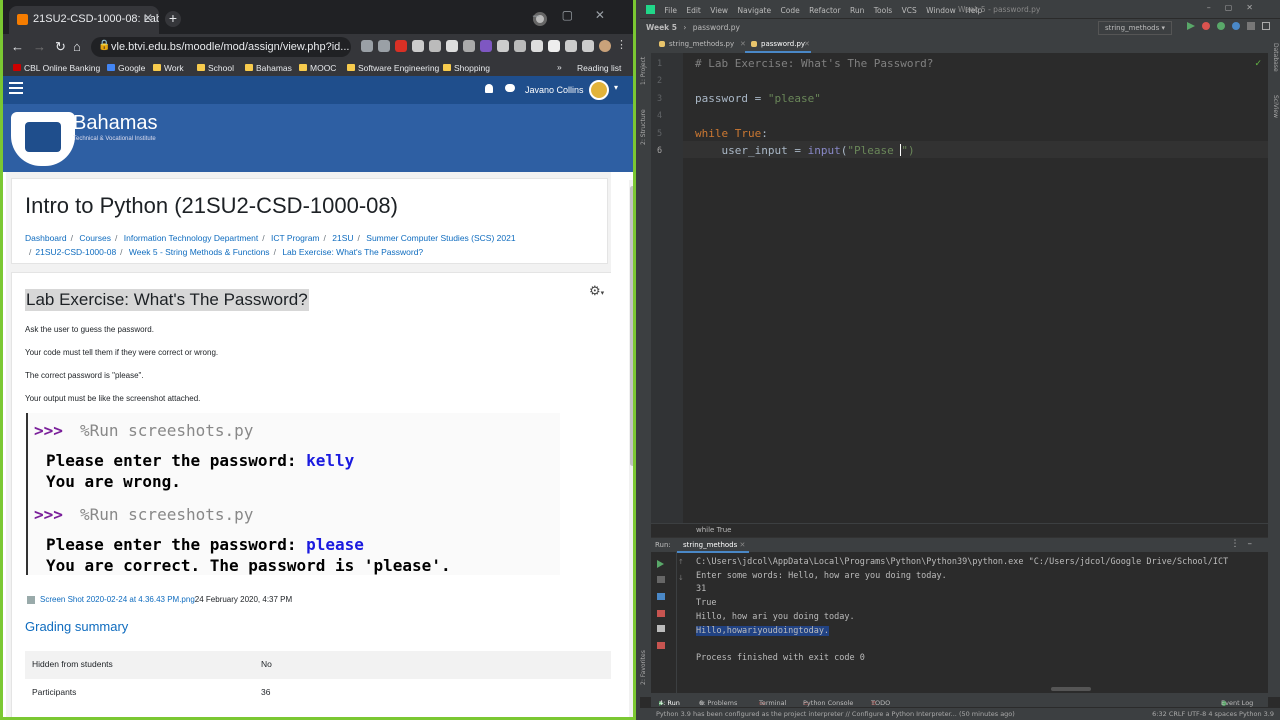 This screenshot has width=1280, height=720. Describe the element at coordinates (778, 46) in the screenshot. I see `tab-password: password.py` at that location.